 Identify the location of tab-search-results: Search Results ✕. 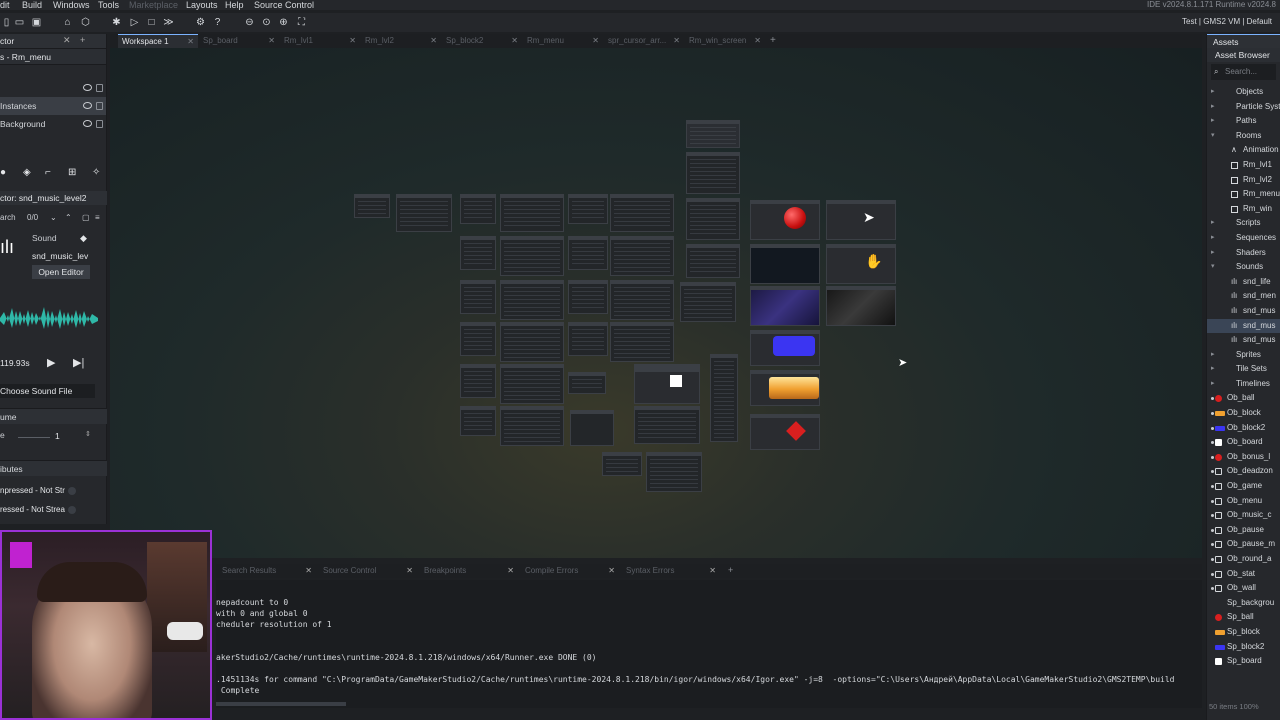
(266, 571).